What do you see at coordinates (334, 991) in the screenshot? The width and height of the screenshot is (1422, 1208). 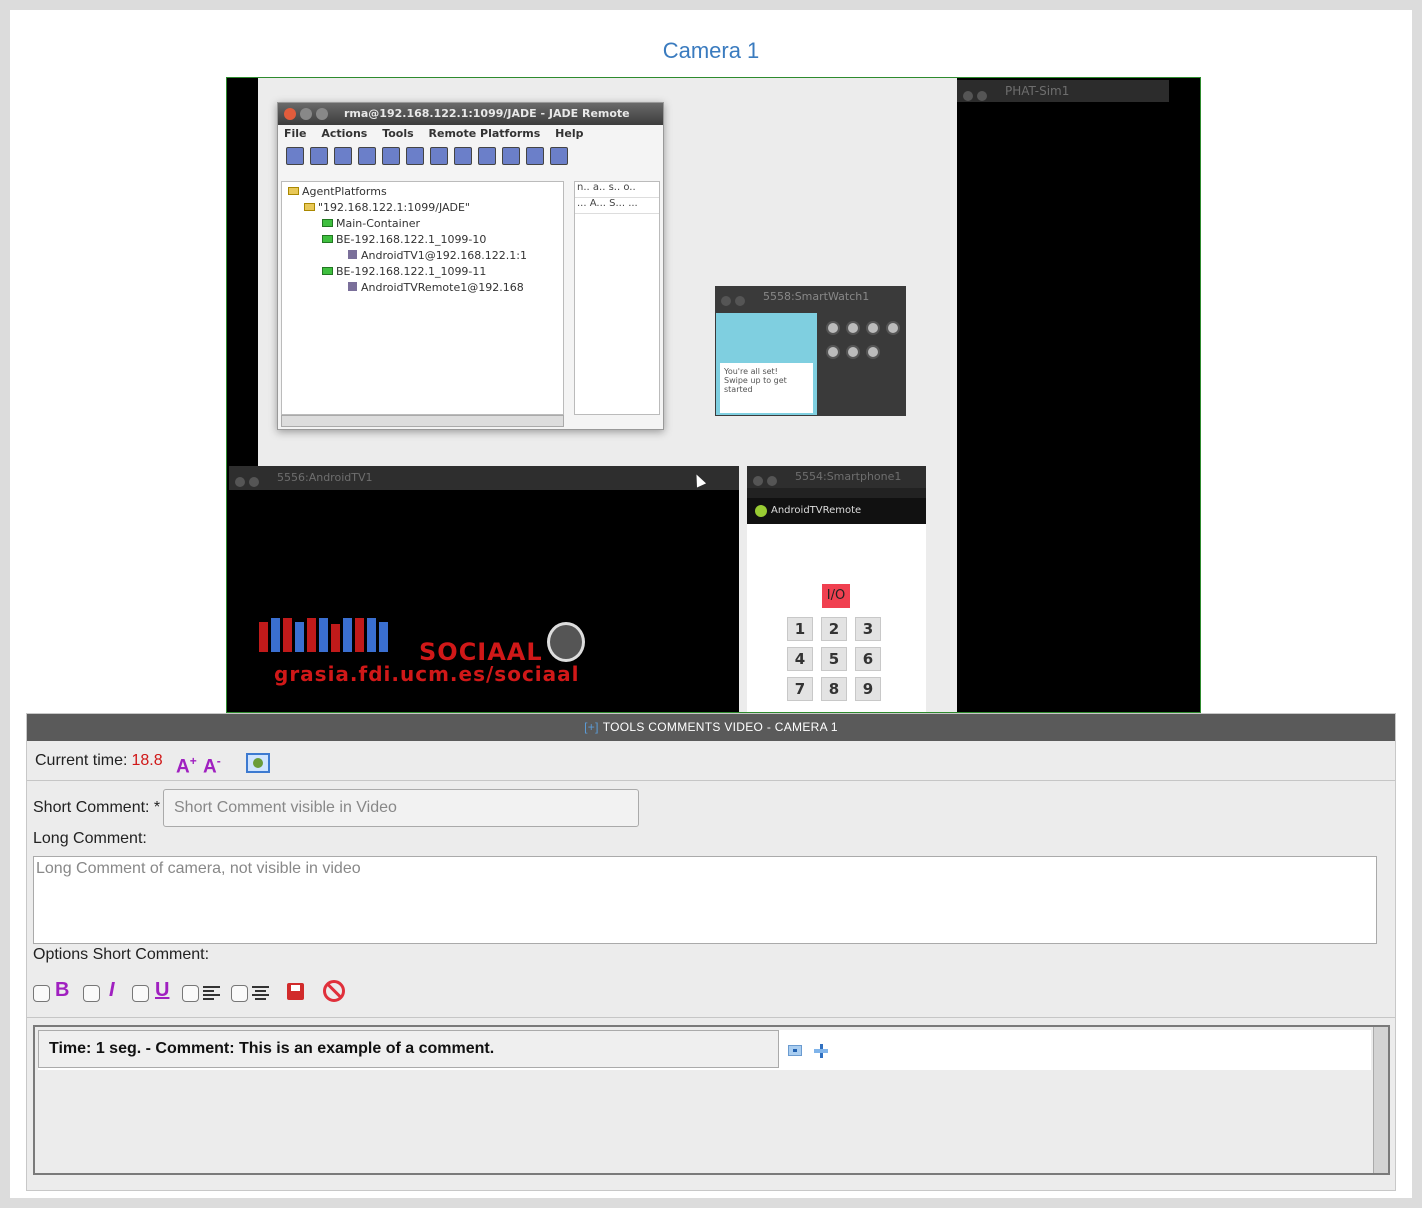 I see `cancel-icon` at bounding box center [334, 991].